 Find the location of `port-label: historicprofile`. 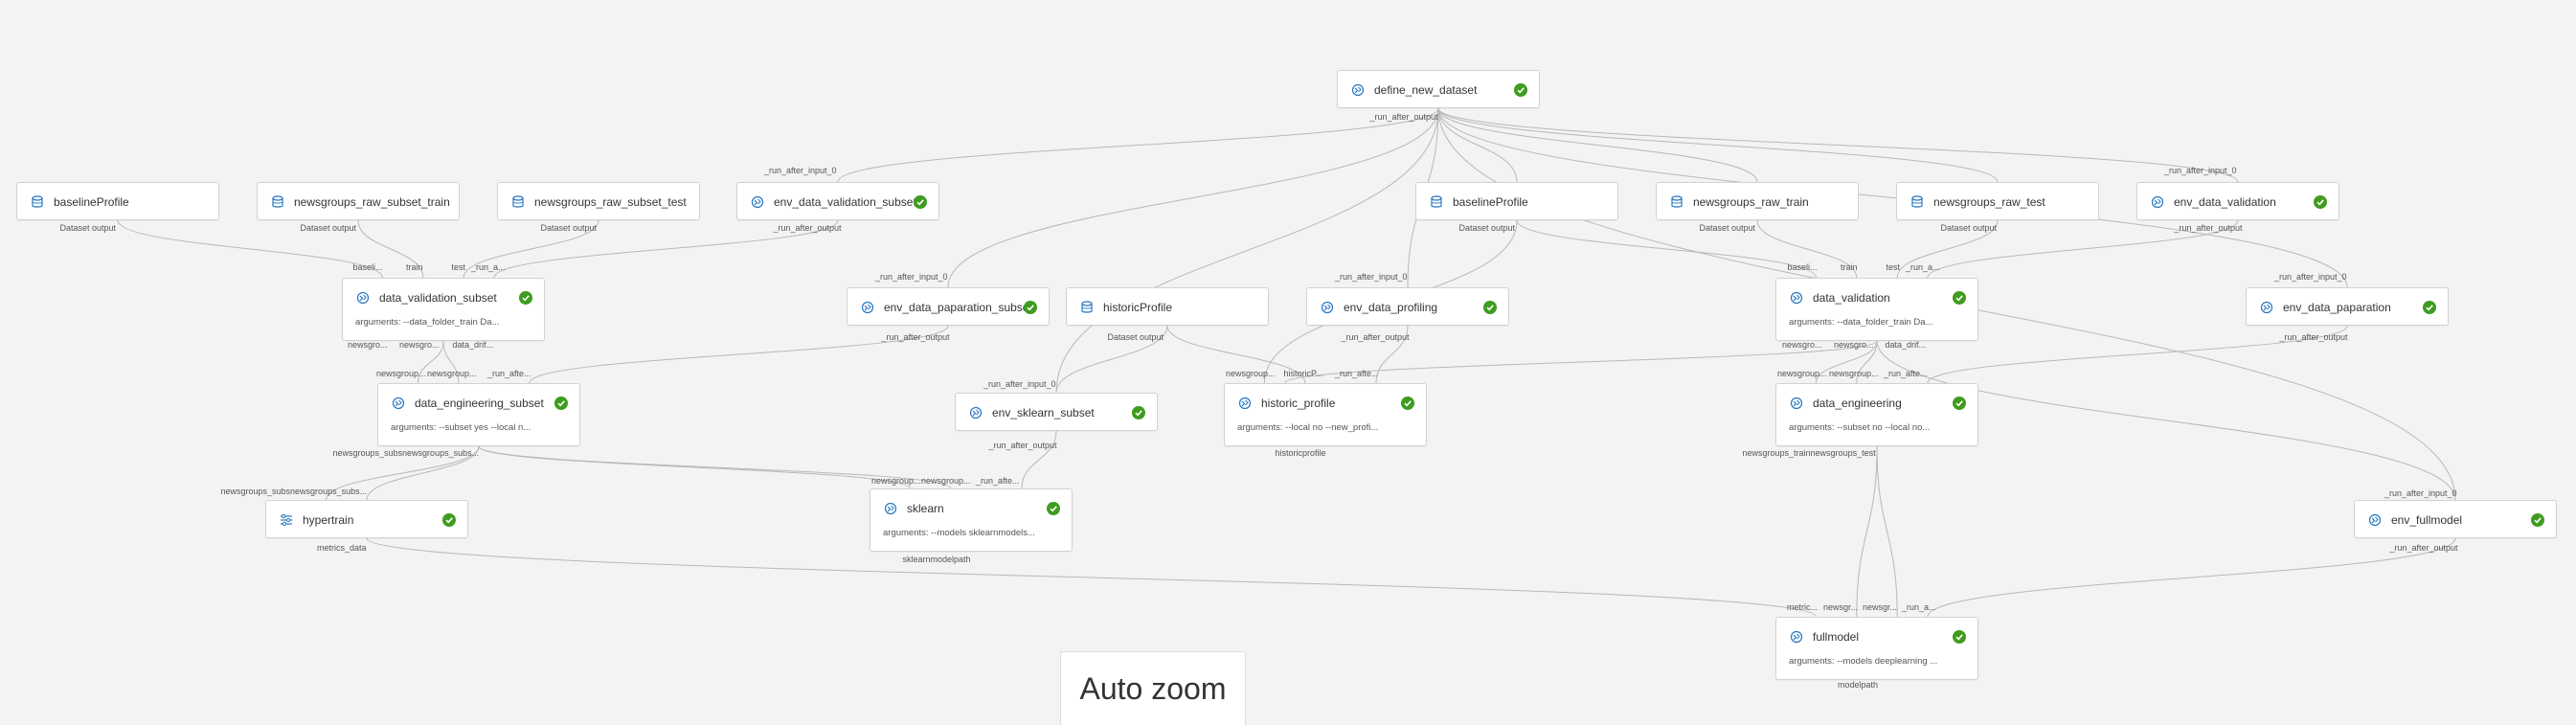

port-label: historicprofile is located at coordinates (1300, 453).